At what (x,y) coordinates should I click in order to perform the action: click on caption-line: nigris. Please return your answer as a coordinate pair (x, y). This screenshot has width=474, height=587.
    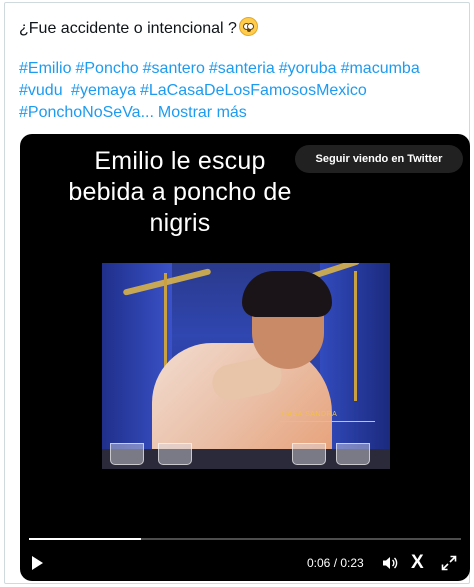
    Looking at the image, I should click on (180, 223).